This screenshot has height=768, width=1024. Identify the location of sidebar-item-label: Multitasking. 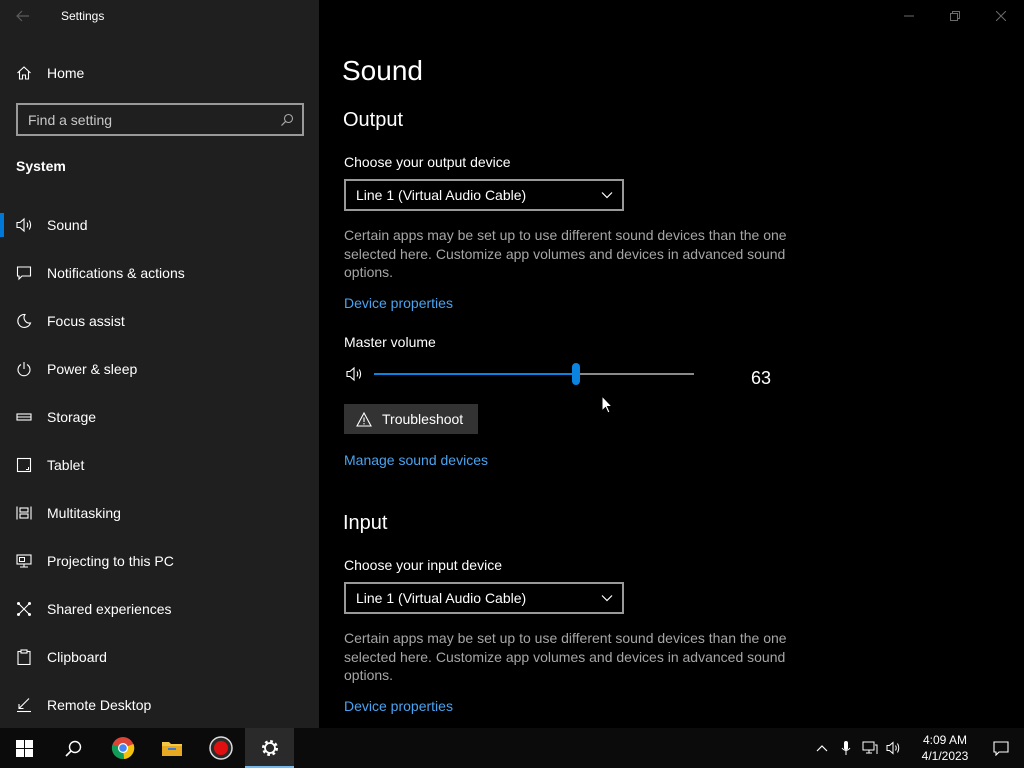
(84, 513).